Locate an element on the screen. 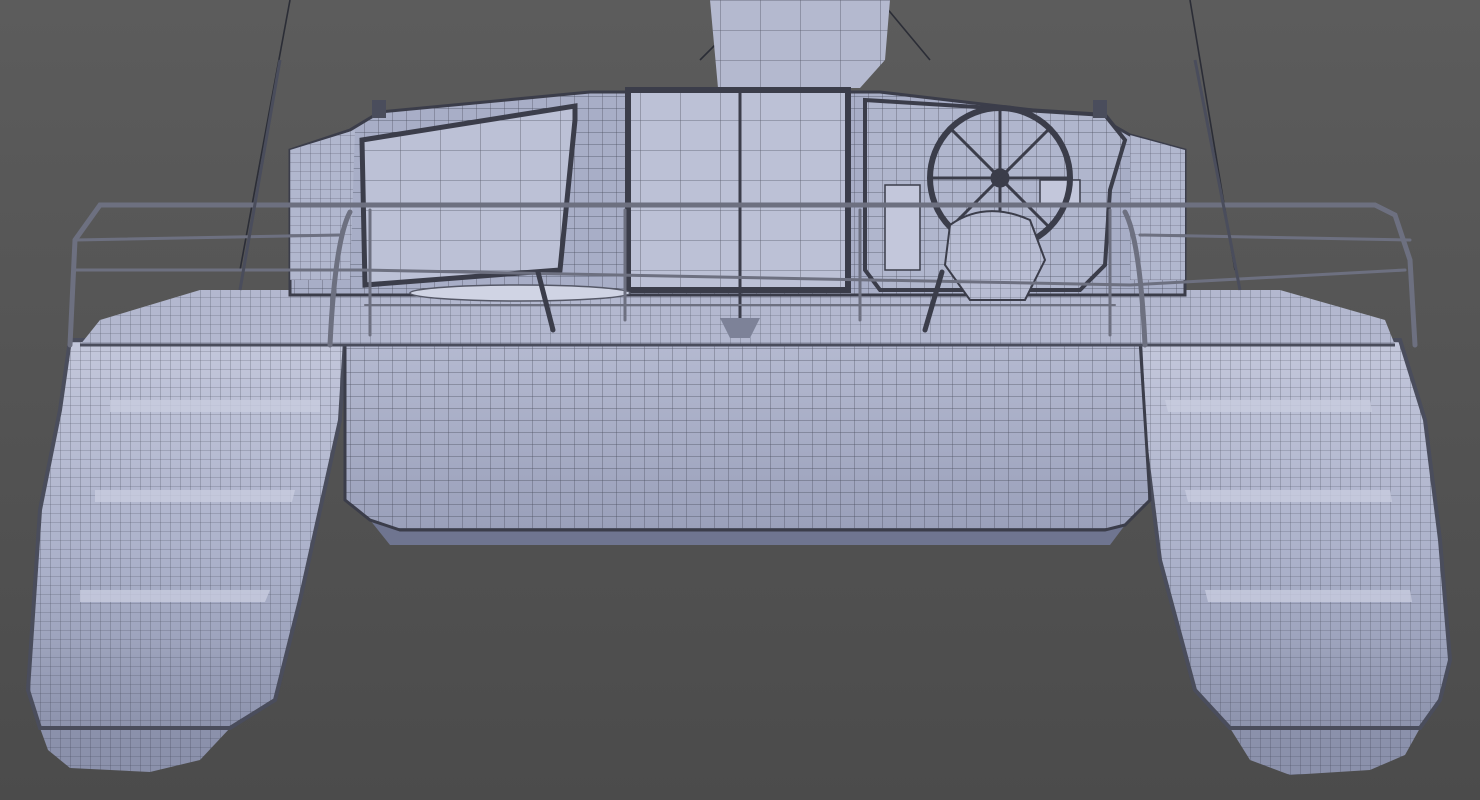  helm-seat is located at coordinates (995, 255).